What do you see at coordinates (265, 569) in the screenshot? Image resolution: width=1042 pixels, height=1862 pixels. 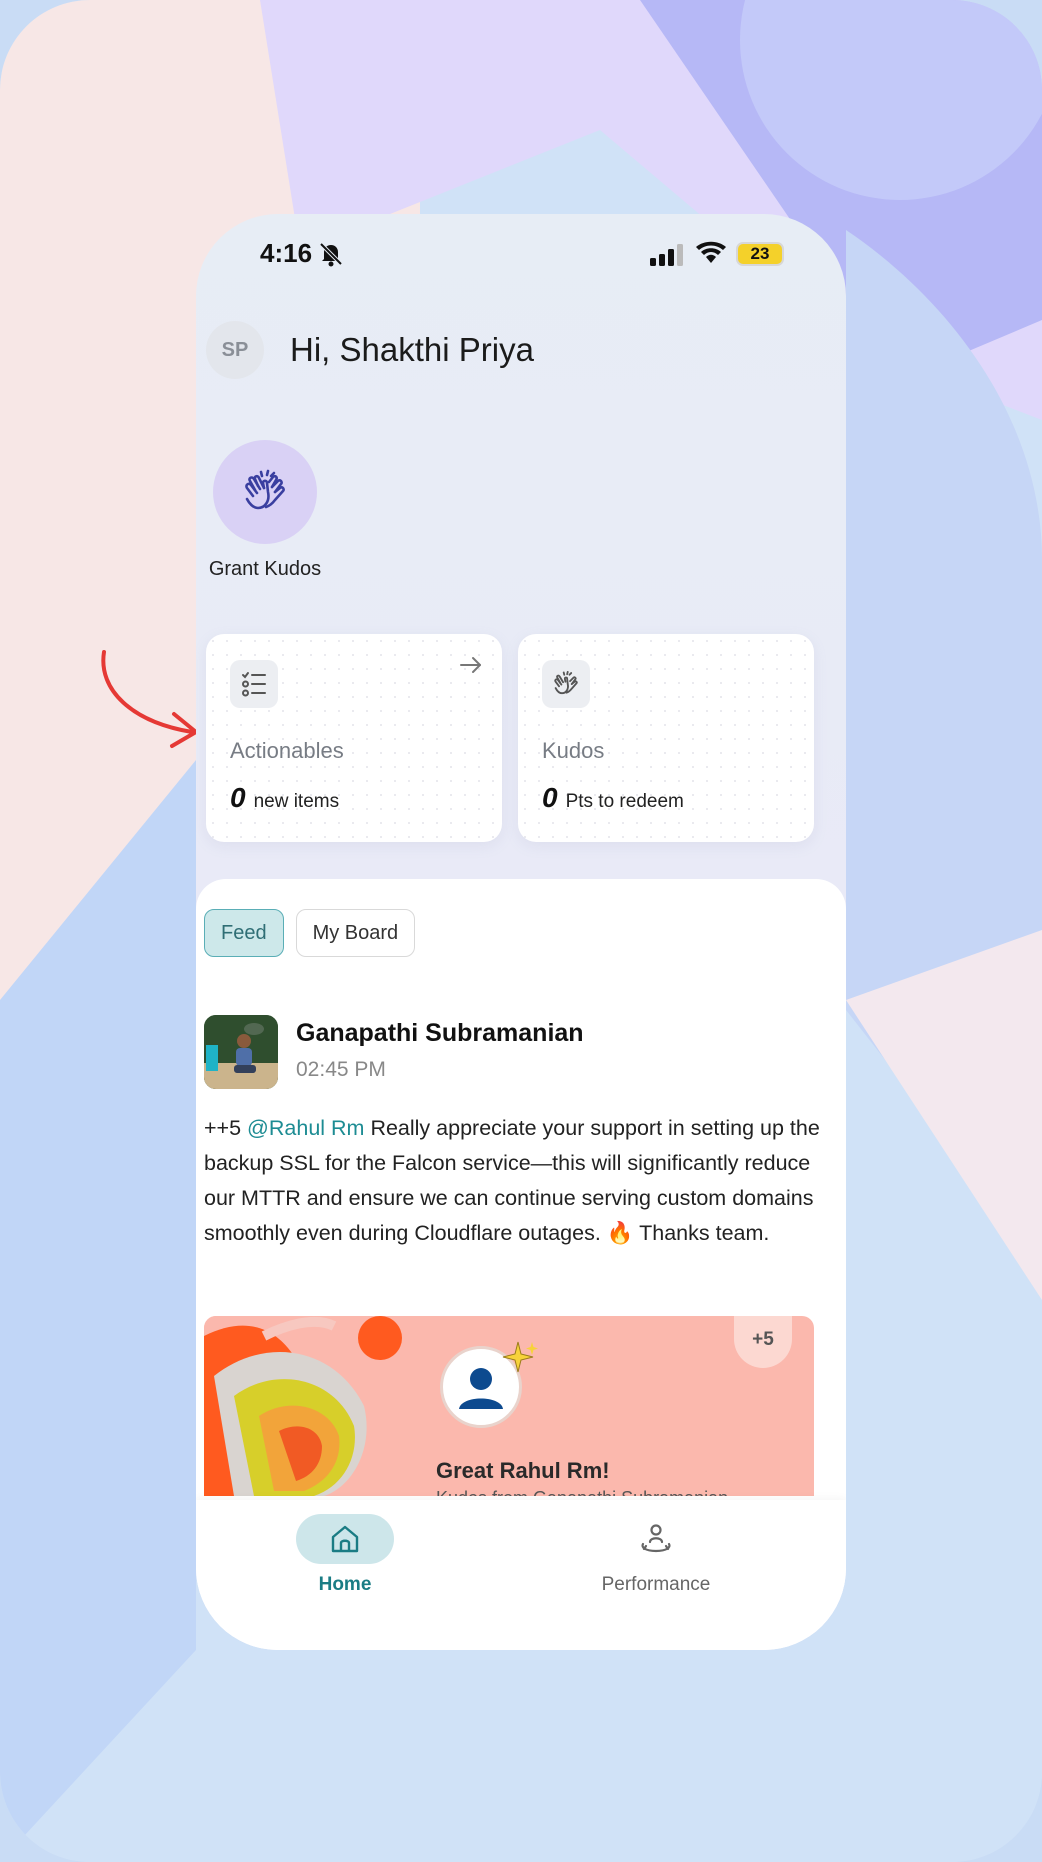 I see `grant-kudos-label: Grant Kudos` at bounding box center [265, 569].